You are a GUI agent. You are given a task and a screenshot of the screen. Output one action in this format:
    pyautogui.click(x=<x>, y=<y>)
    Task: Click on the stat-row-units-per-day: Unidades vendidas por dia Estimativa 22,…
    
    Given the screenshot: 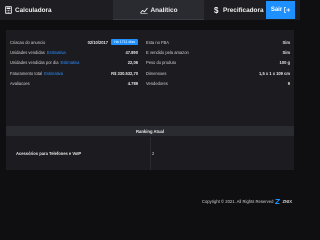 What is the action you would take?
    pyautogui.click(x=74, y=63)
    